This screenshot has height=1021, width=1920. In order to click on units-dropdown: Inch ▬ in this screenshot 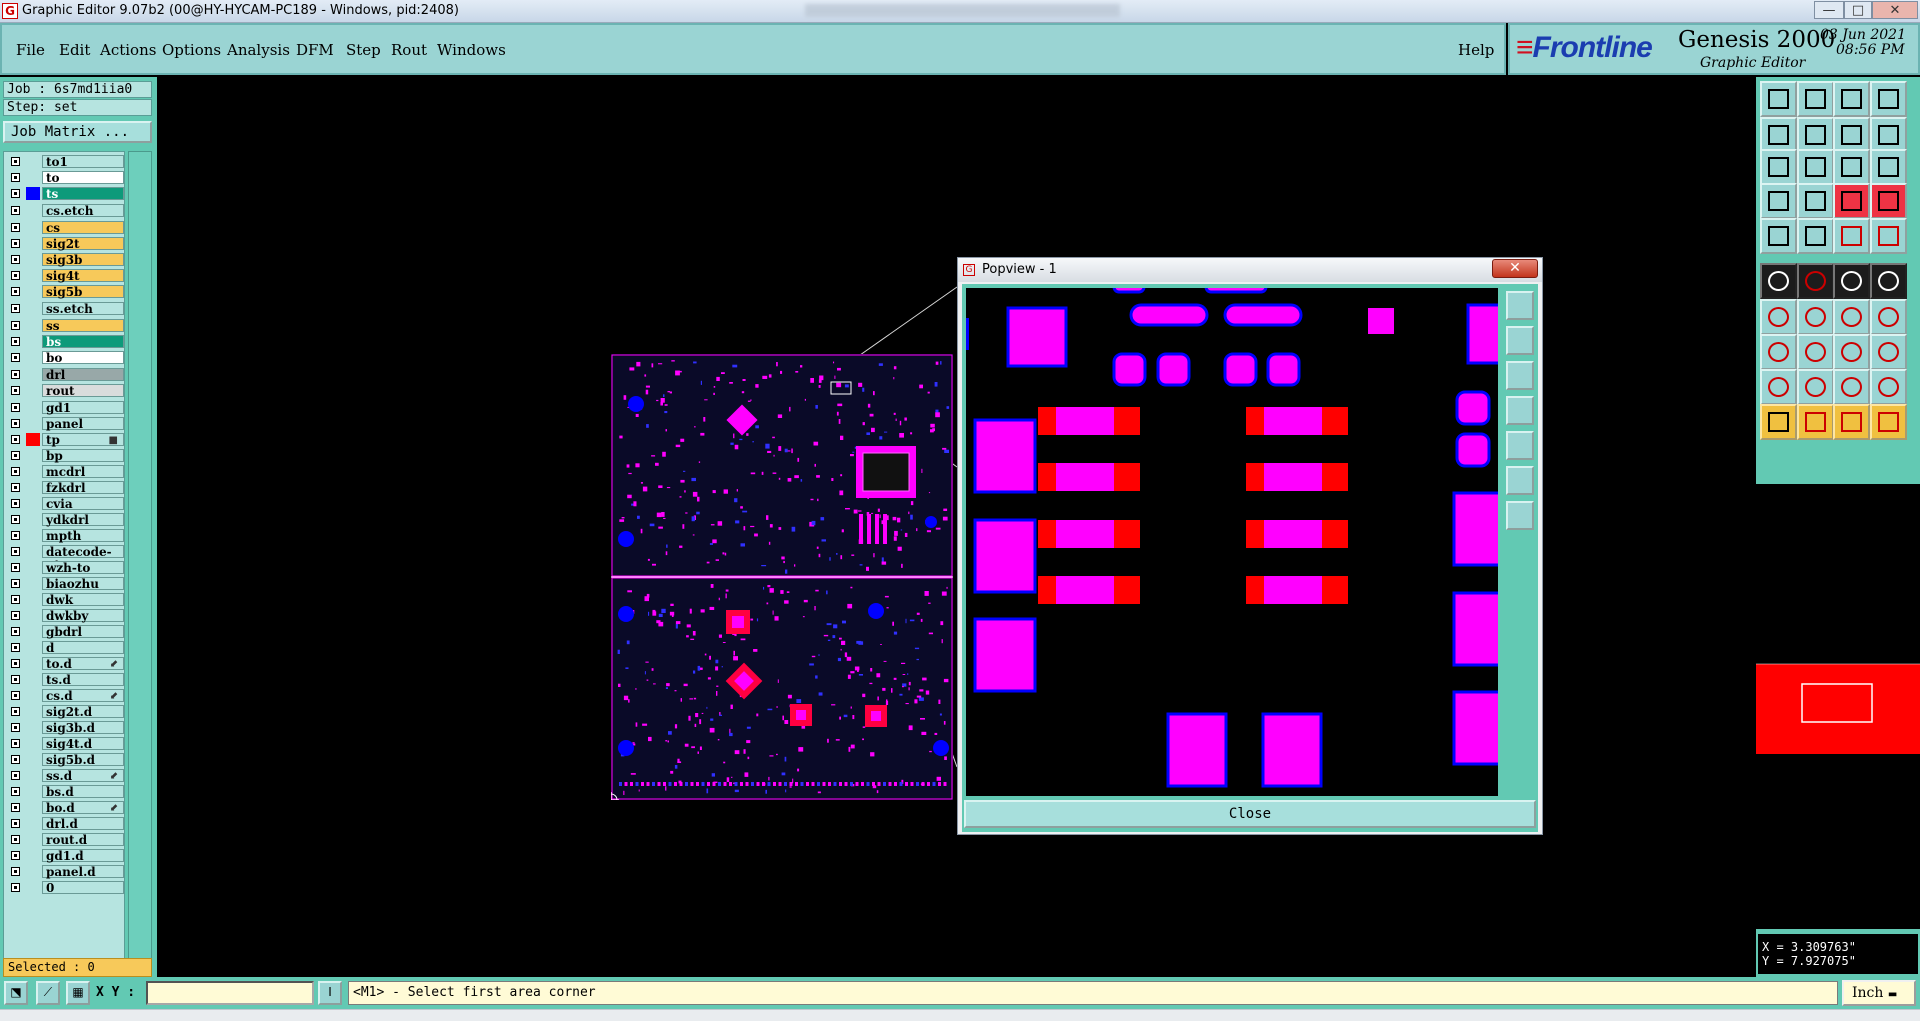, I will do `click(1879, 993)`.